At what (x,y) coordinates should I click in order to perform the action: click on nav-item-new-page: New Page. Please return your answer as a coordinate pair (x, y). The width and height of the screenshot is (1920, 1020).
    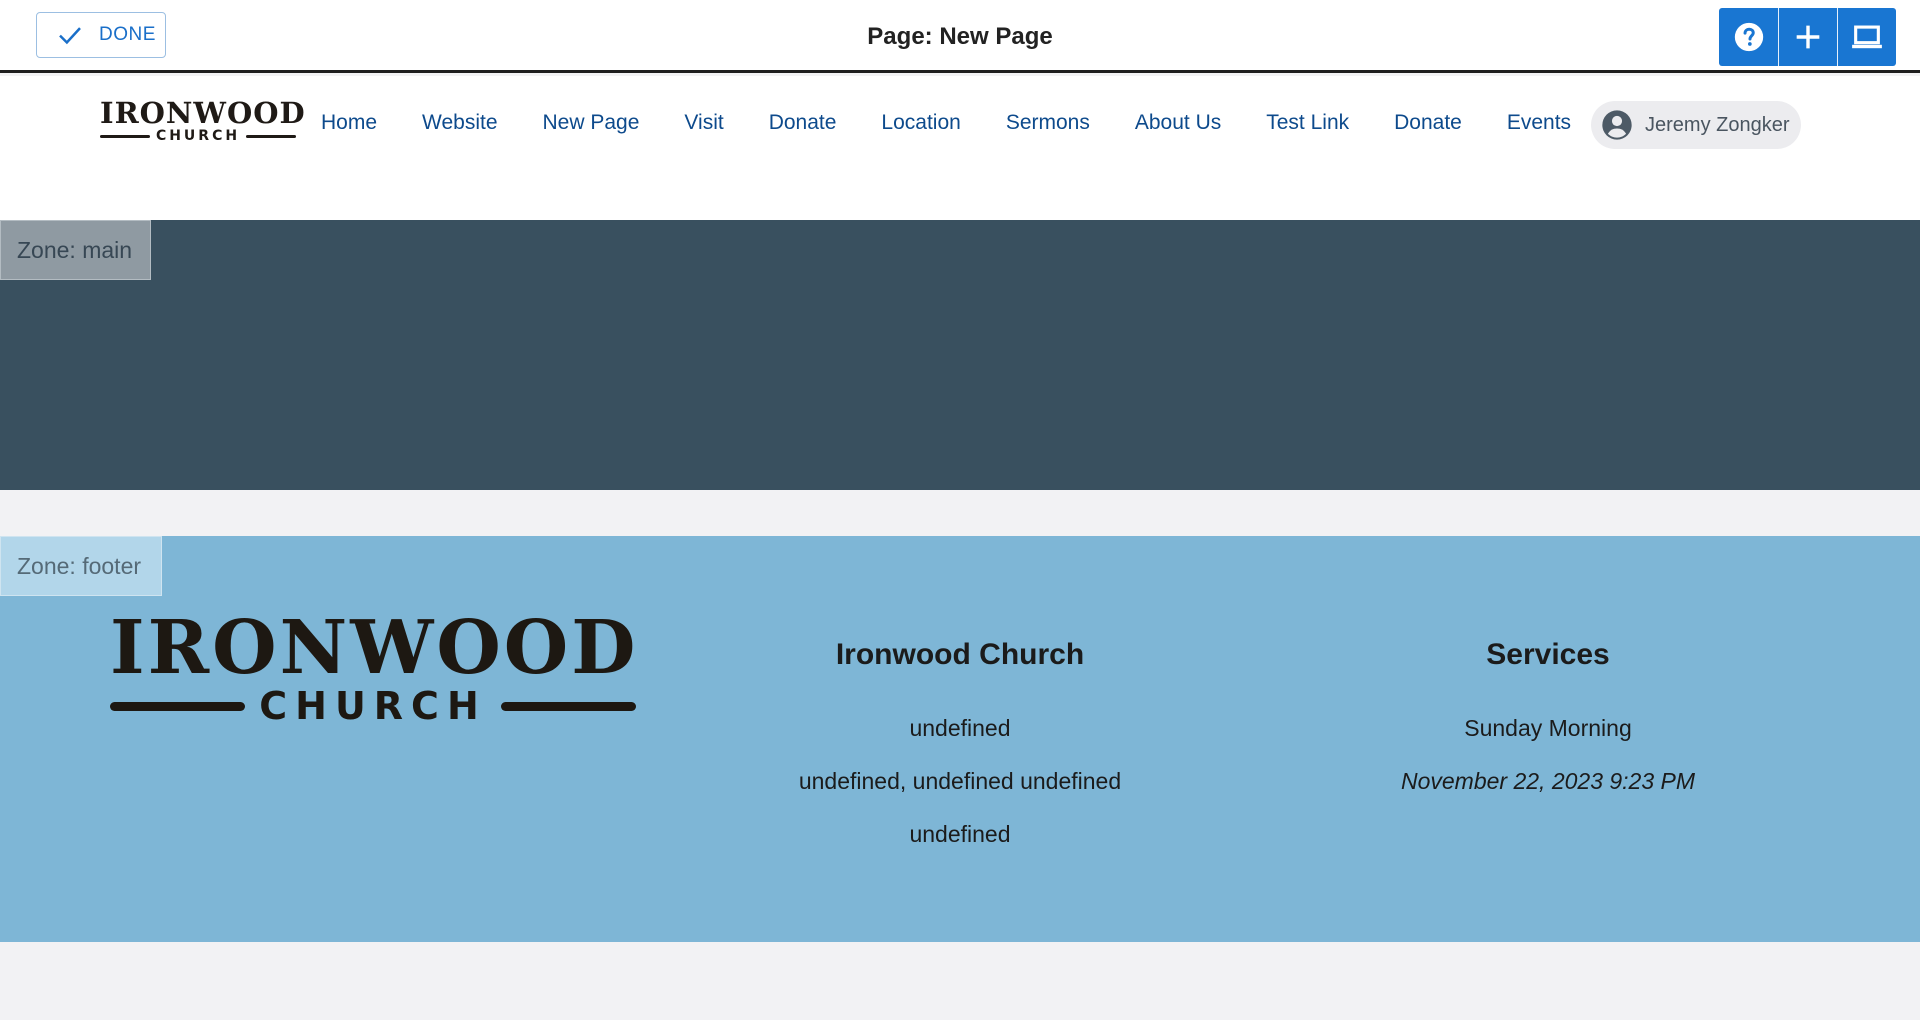
    Looking at the image, I should click on (591, 123).